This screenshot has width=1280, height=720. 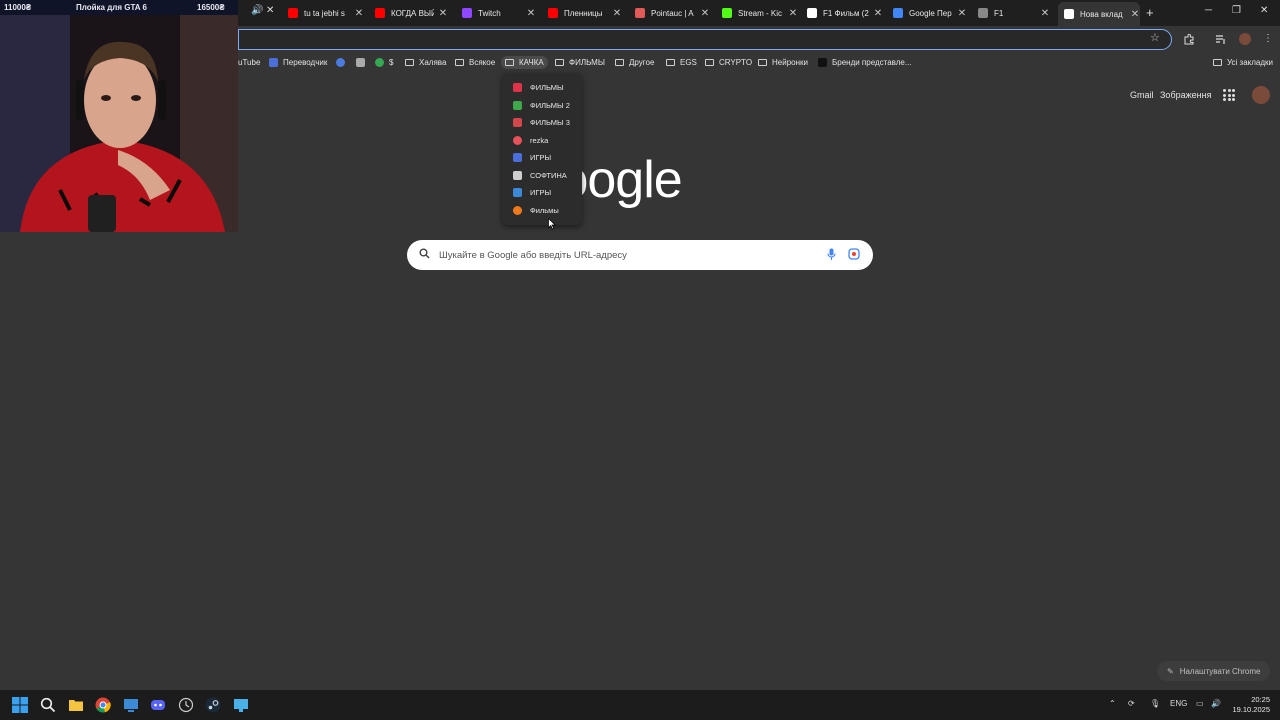 What do you see at coordinates (629, 255) in the screenshot?
I see `search-input` at bounding box center [629, 255].